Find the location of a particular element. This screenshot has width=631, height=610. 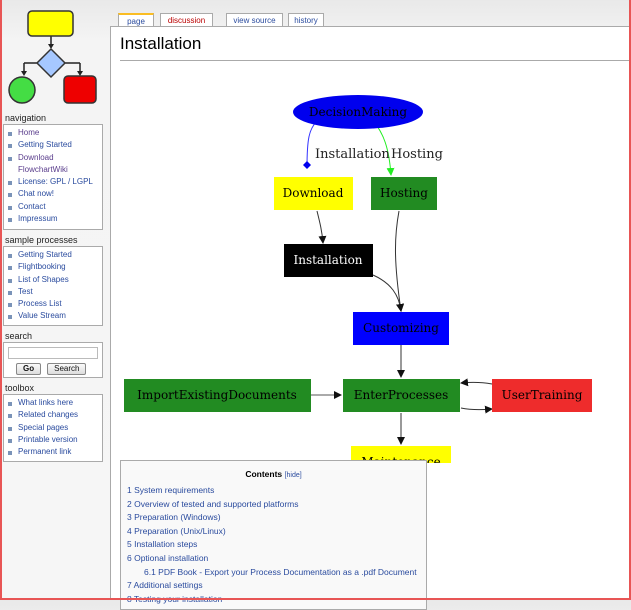

sample-getting-started-link: Getting Started is located at coordinates (53, 255).